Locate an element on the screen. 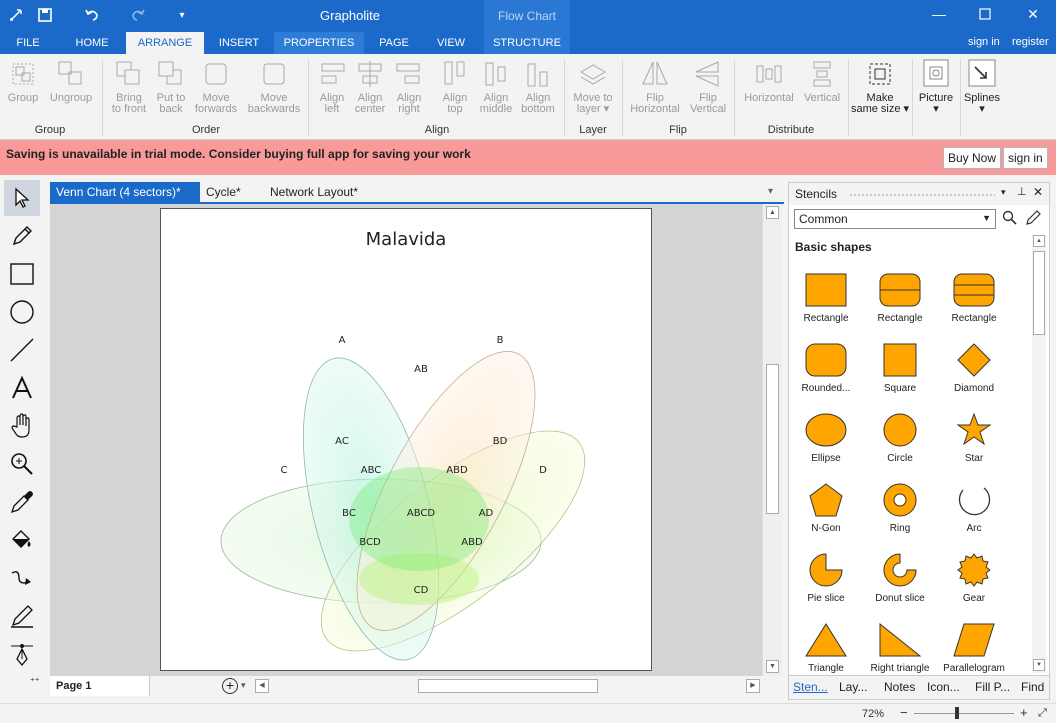  stencils-scroll-down-icon: ▼ is located at coordinates (1039, 665).